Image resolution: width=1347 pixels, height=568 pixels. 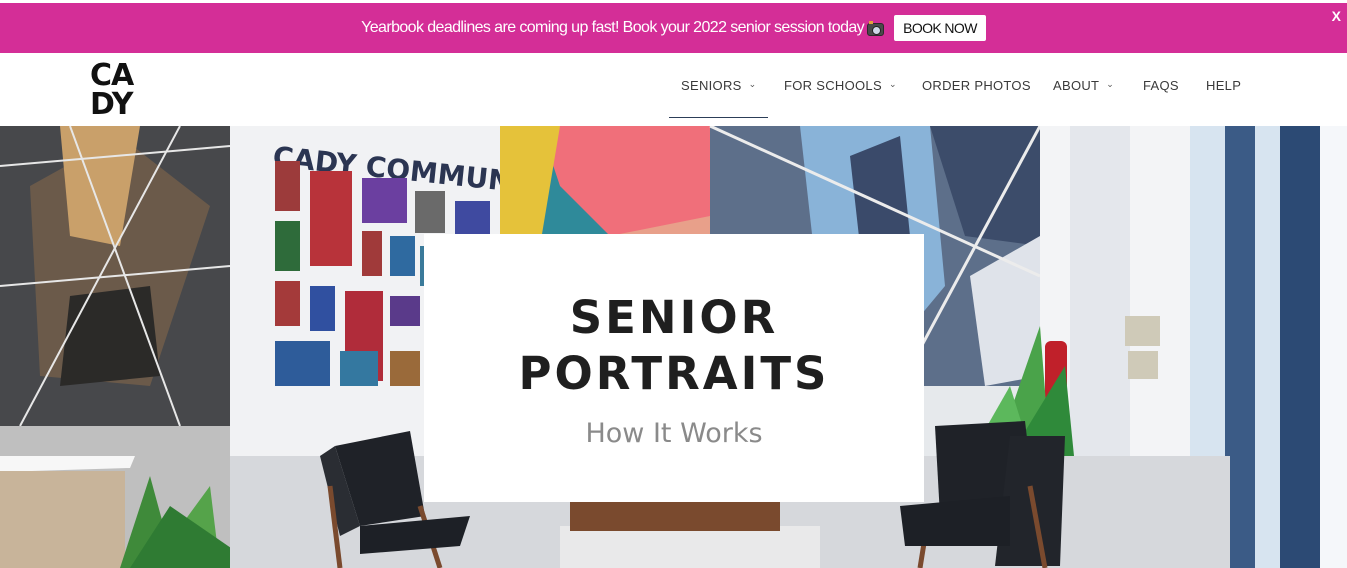 I want to click on hero-title: SENIOR PORTRAITS, so click(x=674, y=346).